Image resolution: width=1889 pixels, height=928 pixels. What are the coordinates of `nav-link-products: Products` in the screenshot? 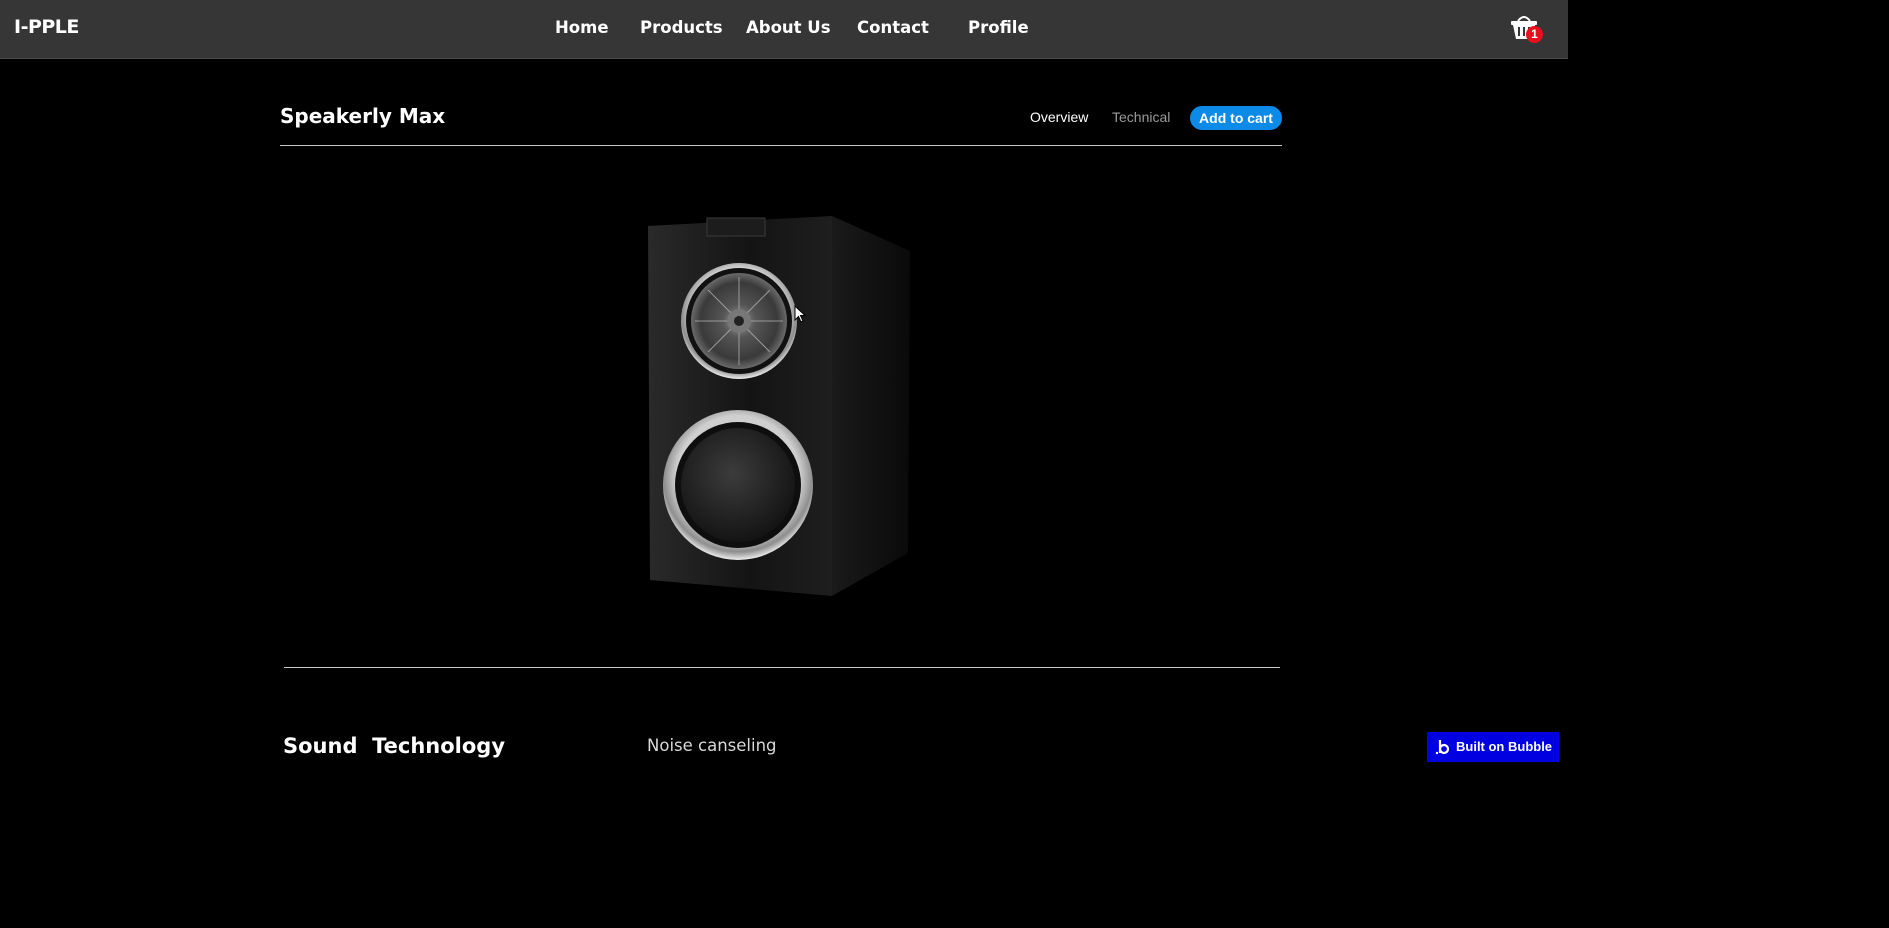 It's located at (681, 27).